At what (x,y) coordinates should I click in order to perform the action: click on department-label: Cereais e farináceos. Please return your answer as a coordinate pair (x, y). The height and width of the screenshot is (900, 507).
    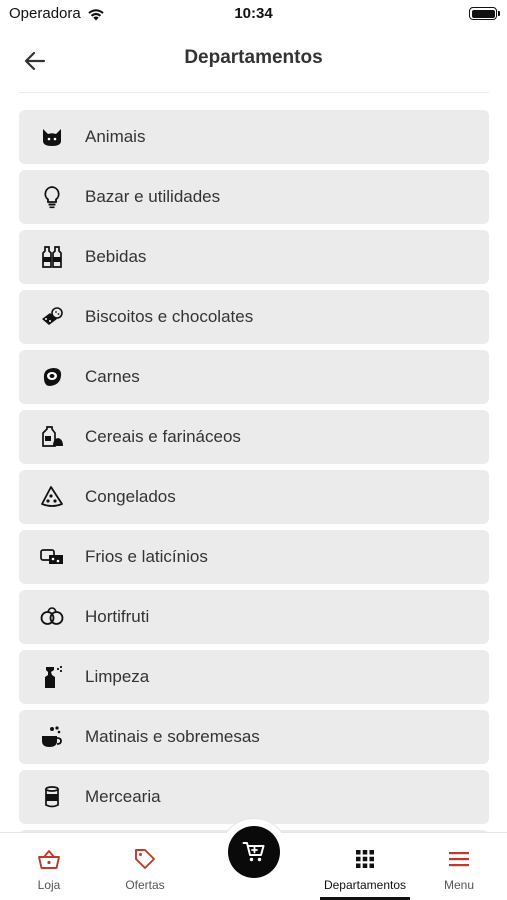
    Looking at the image, I should click on (163, 436).